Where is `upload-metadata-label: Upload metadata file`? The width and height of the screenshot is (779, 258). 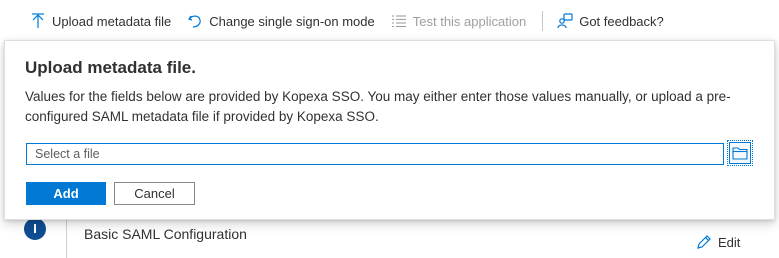
upload-metadata-label: Upload metadata file is located at coordinates (112, 21).